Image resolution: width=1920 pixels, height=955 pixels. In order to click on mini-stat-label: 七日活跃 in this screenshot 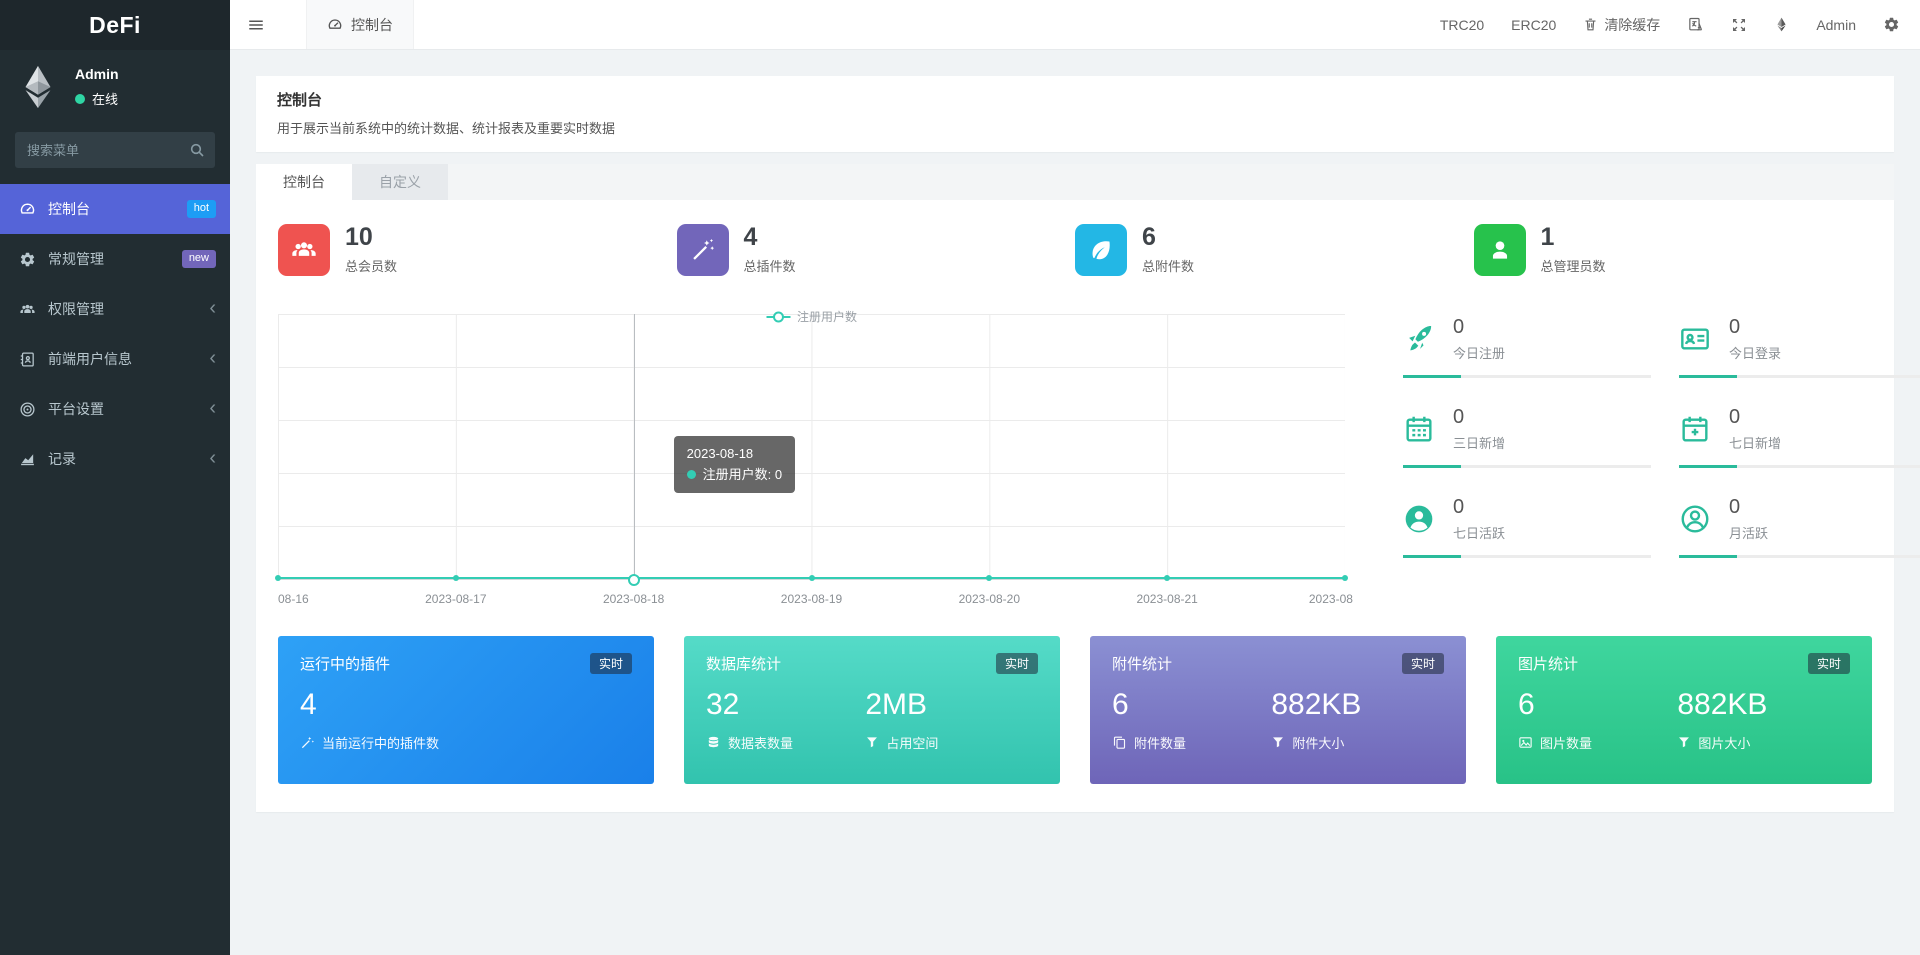, I will do `click(1479, 533)`.